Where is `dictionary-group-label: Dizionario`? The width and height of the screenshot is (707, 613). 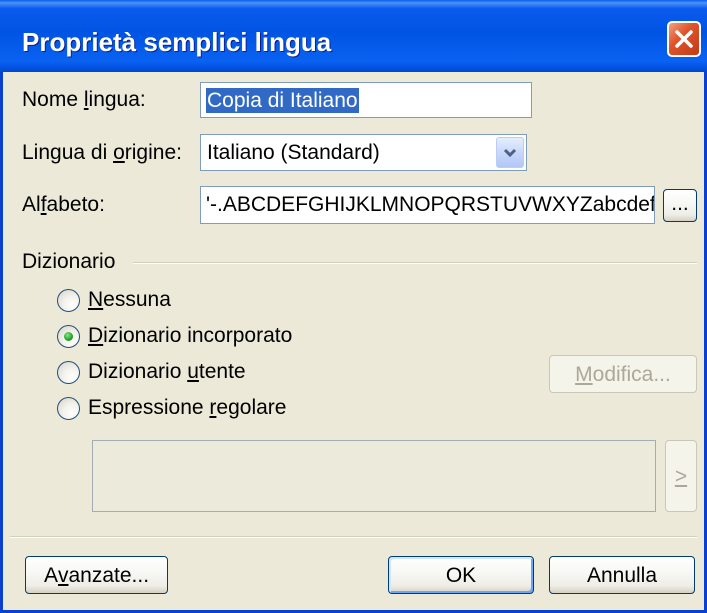
dictionary-group-label: Dizionario is located at coordinates (69, 261).